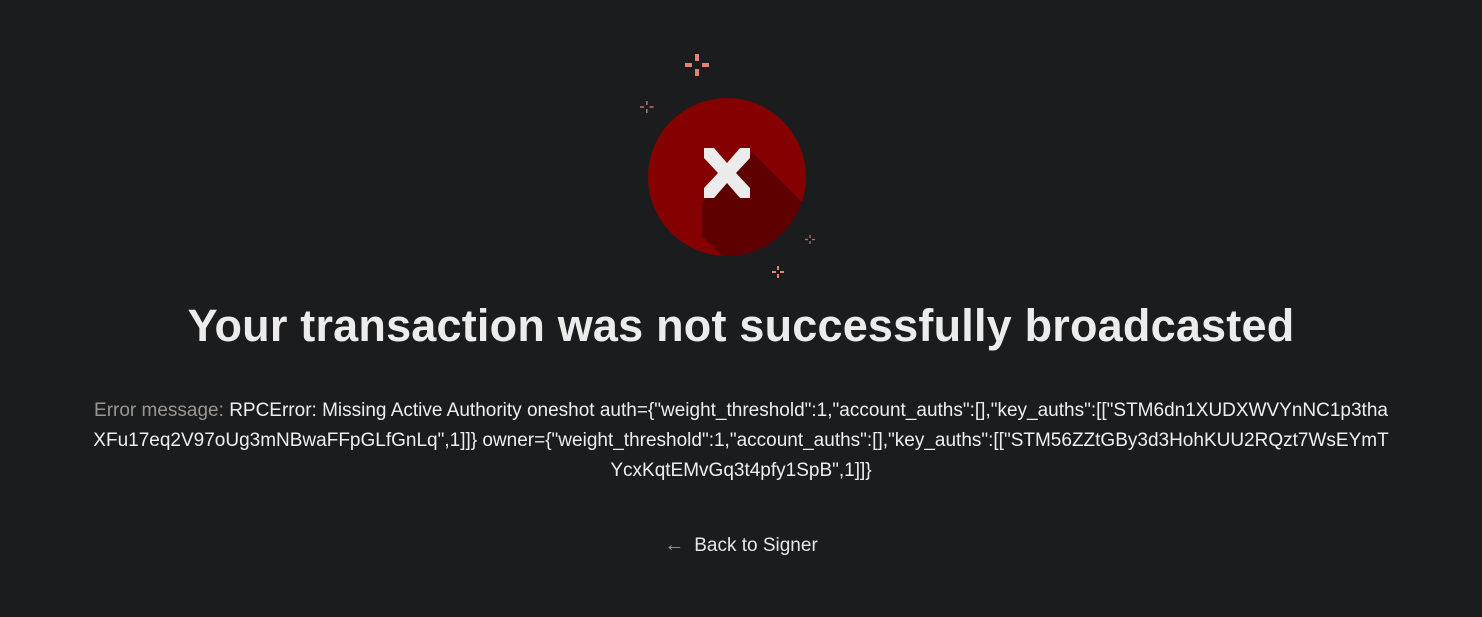 Image resolution: width=1482 pixels, height=617 pixels. Describe the element at coordinates (810, 239) in the screenshot. I see `sparkle-tiny-icon` at that location.